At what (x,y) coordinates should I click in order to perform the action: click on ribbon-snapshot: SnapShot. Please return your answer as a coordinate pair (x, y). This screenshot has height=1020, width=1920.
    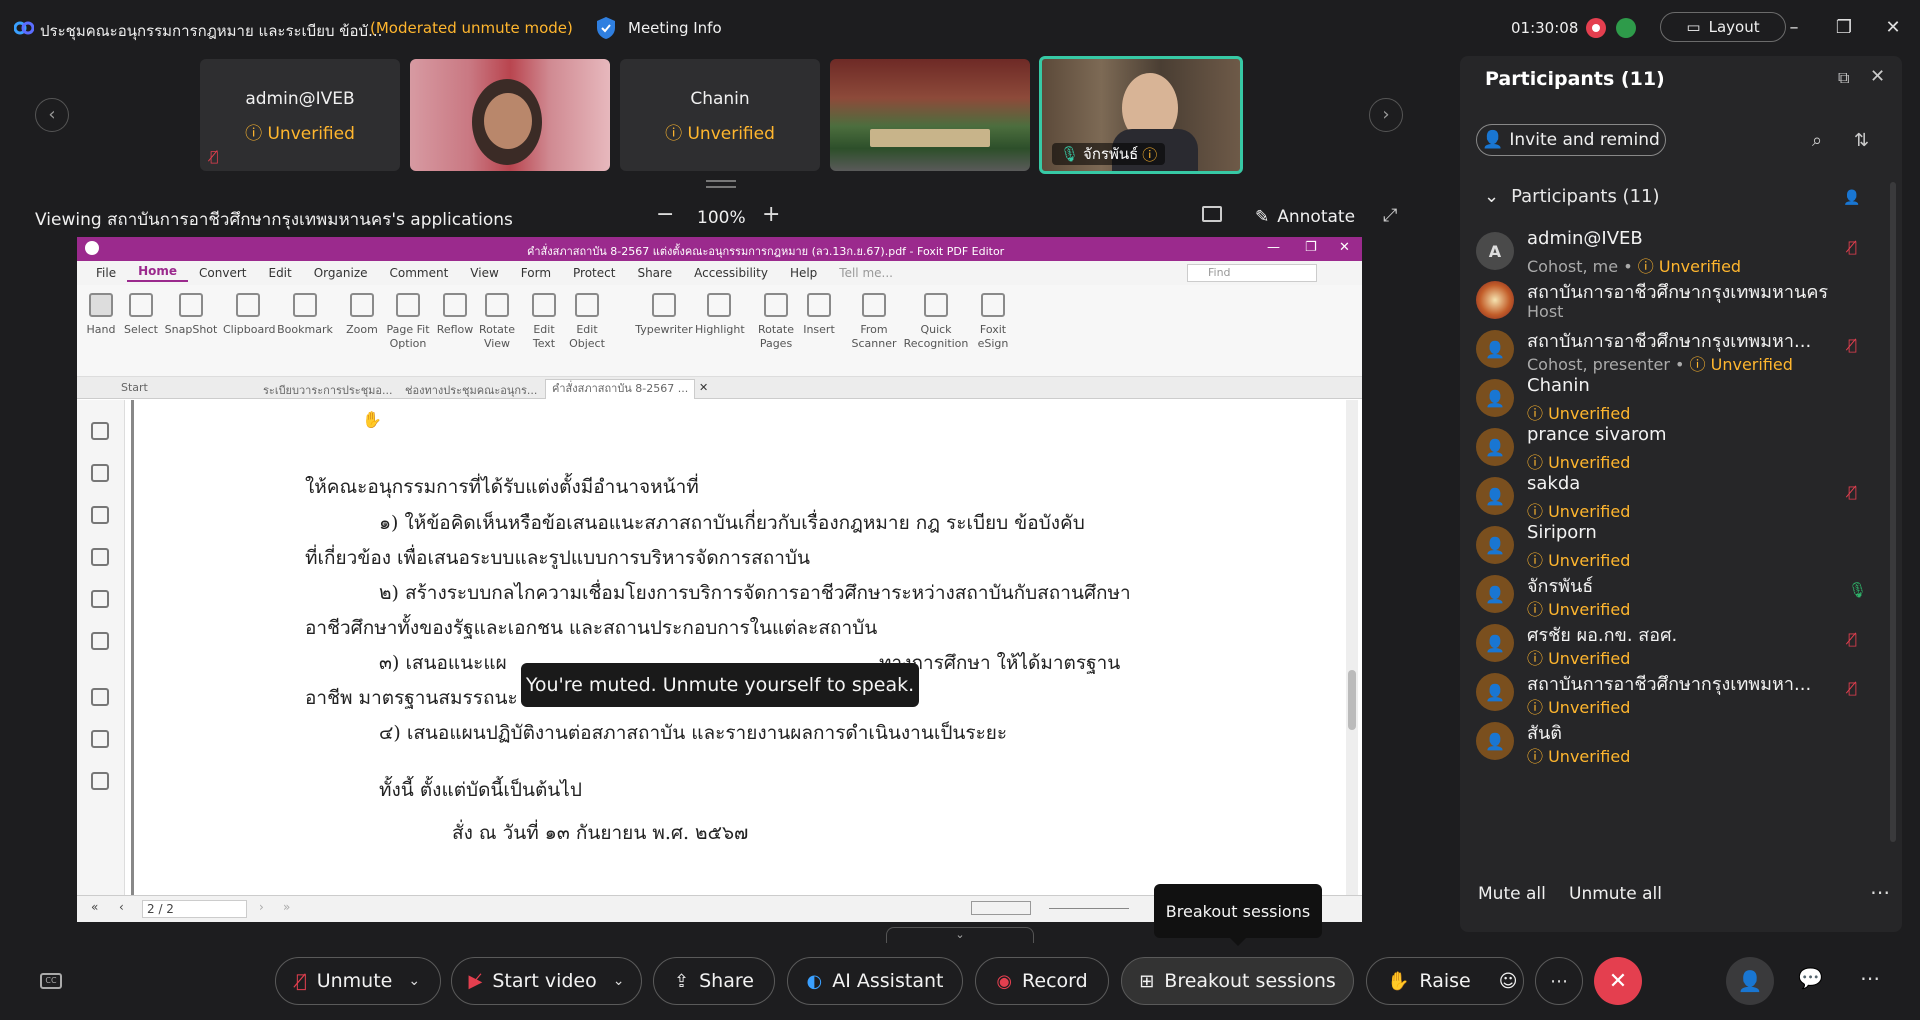
    Looking at the image, I should click on (191, 315).